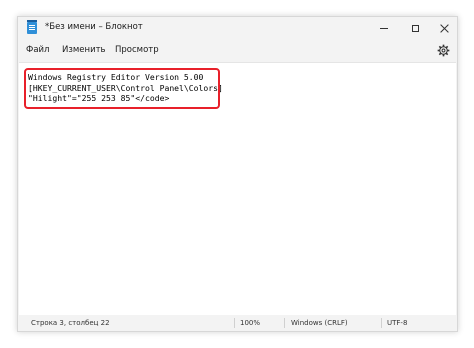 This screenshot has height=348, width=474. I want to click on maximize-button, so click(415, 28).